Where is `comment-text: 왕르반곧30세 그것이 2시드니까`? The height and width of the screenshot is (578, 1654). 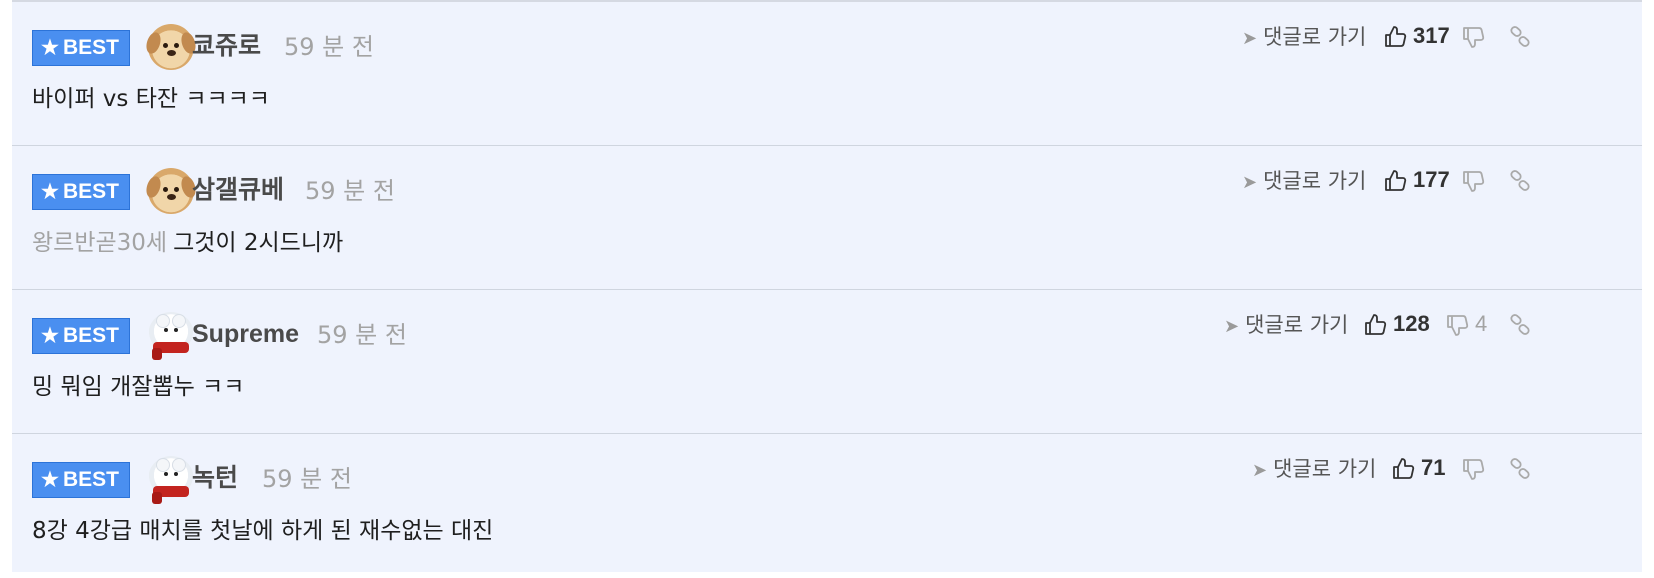 comment-text: 왕르반곧30세 그것이 2시드니까 is located at coordinates (187, 243).